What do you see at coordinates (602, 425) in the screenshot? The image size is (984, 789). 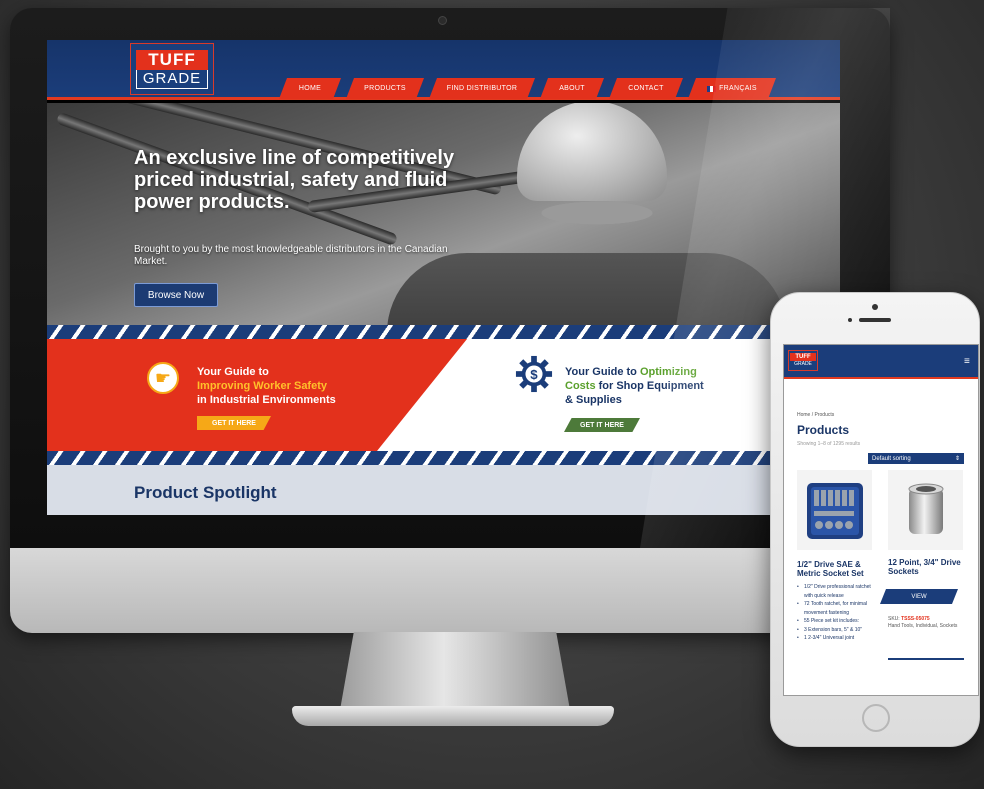 I see `costs-guide-button: GET IT HERE` at bounding box center [602, 425].